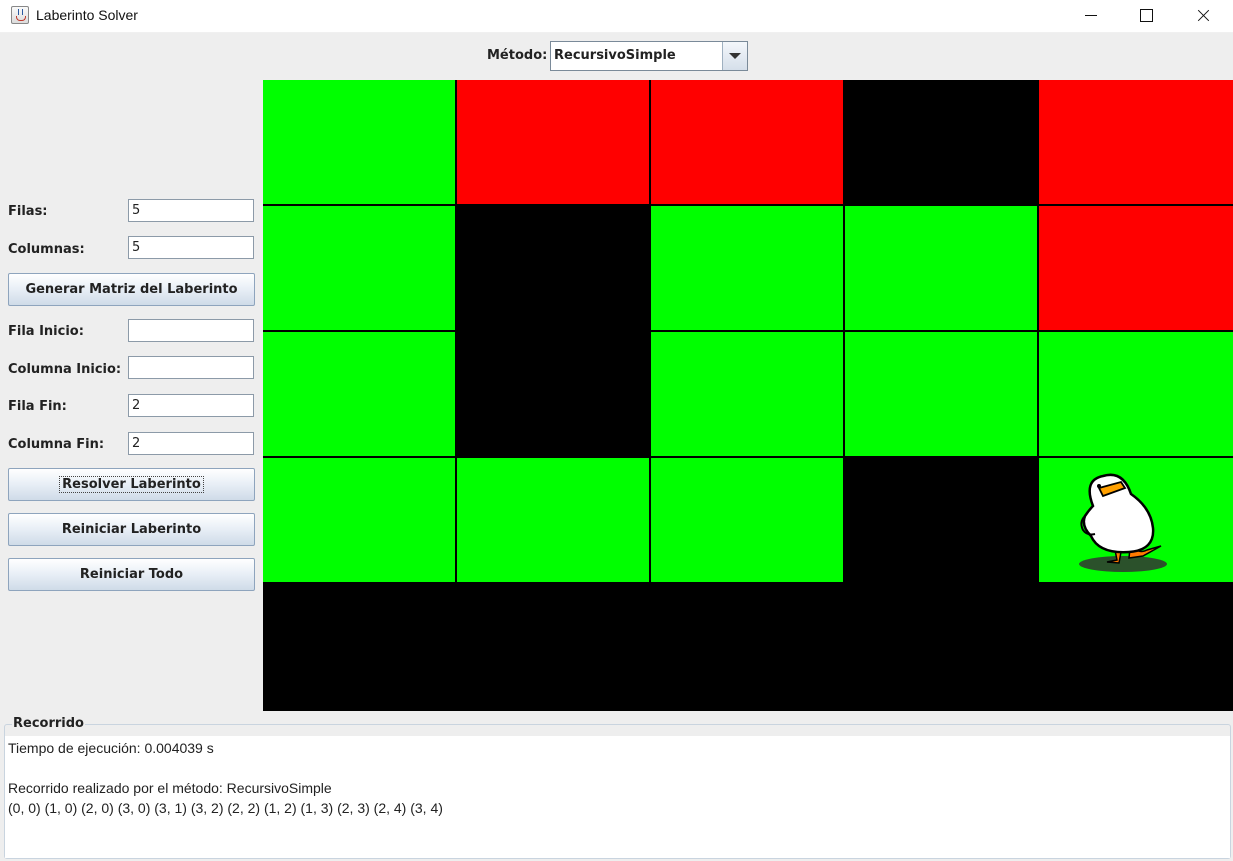 Image resolution: width=1233 pixels, height=861 pixels. What do you see at coordinates (131, 574) in the screenshot?
I see `reiniciar-todo-button: Reiniciar Todo` at bounding box center [131, 574].